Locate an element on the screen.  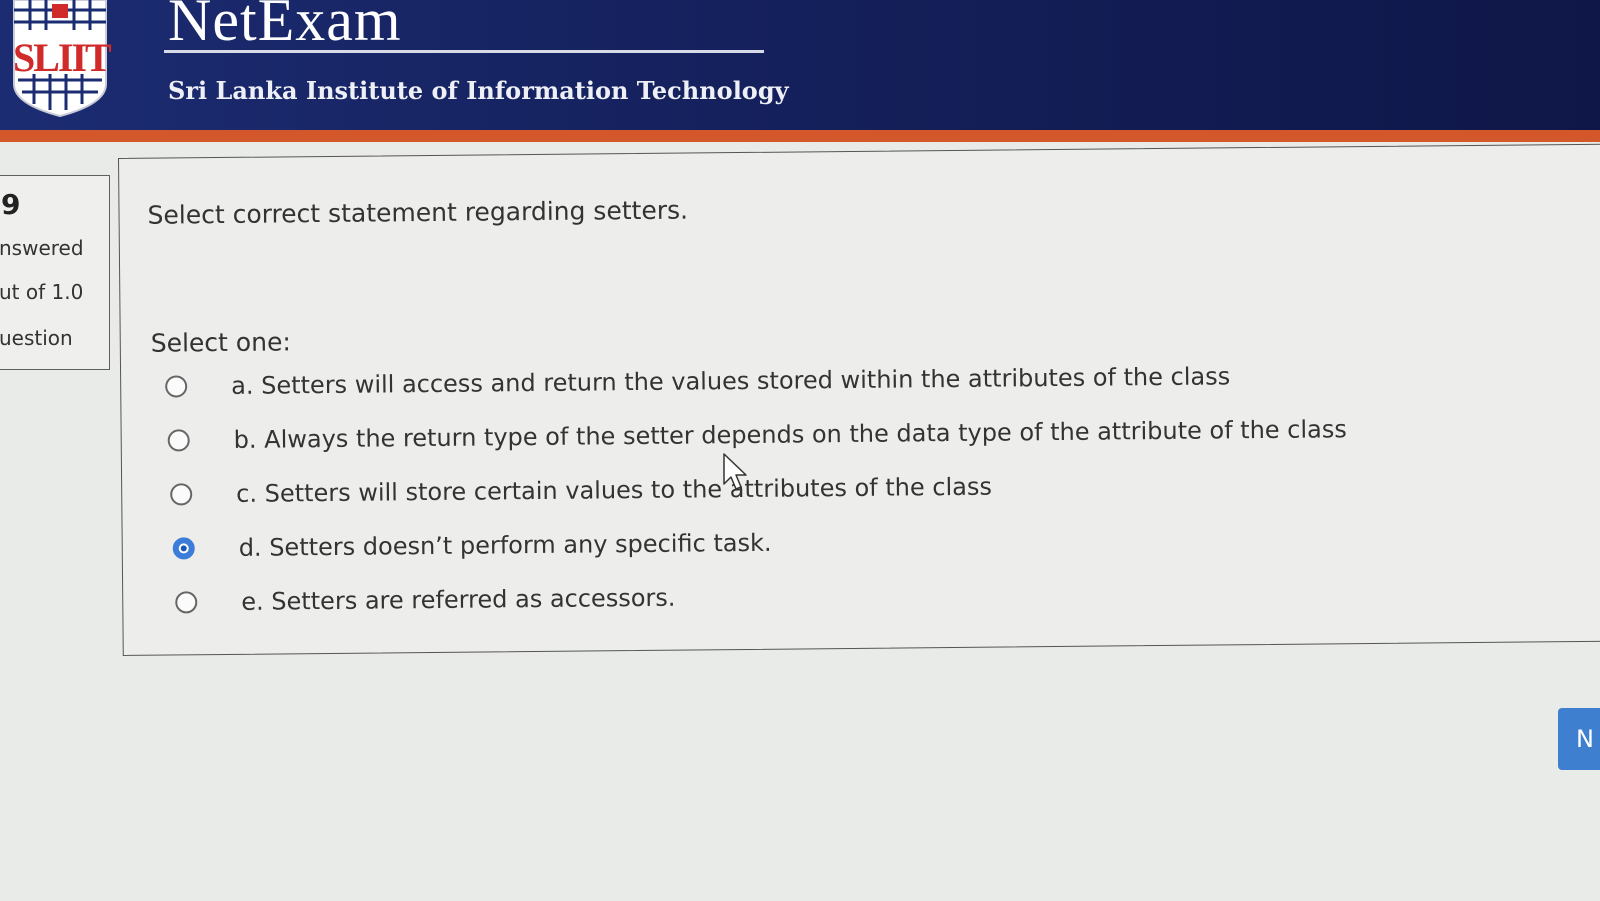
option-e-label: e. Setters are referred as accessors. is located at coordinates (458, 600).